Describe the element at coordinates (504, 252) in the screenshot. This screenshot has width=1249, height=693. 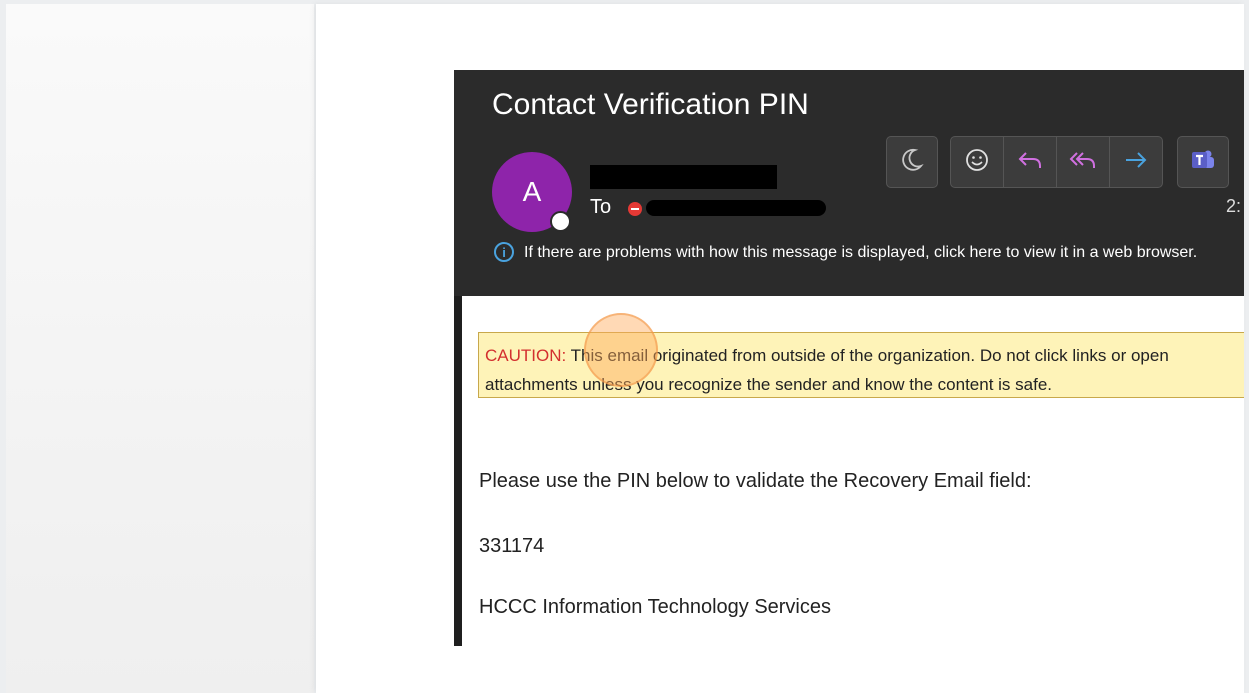
I see `info-icon: i` at that location.